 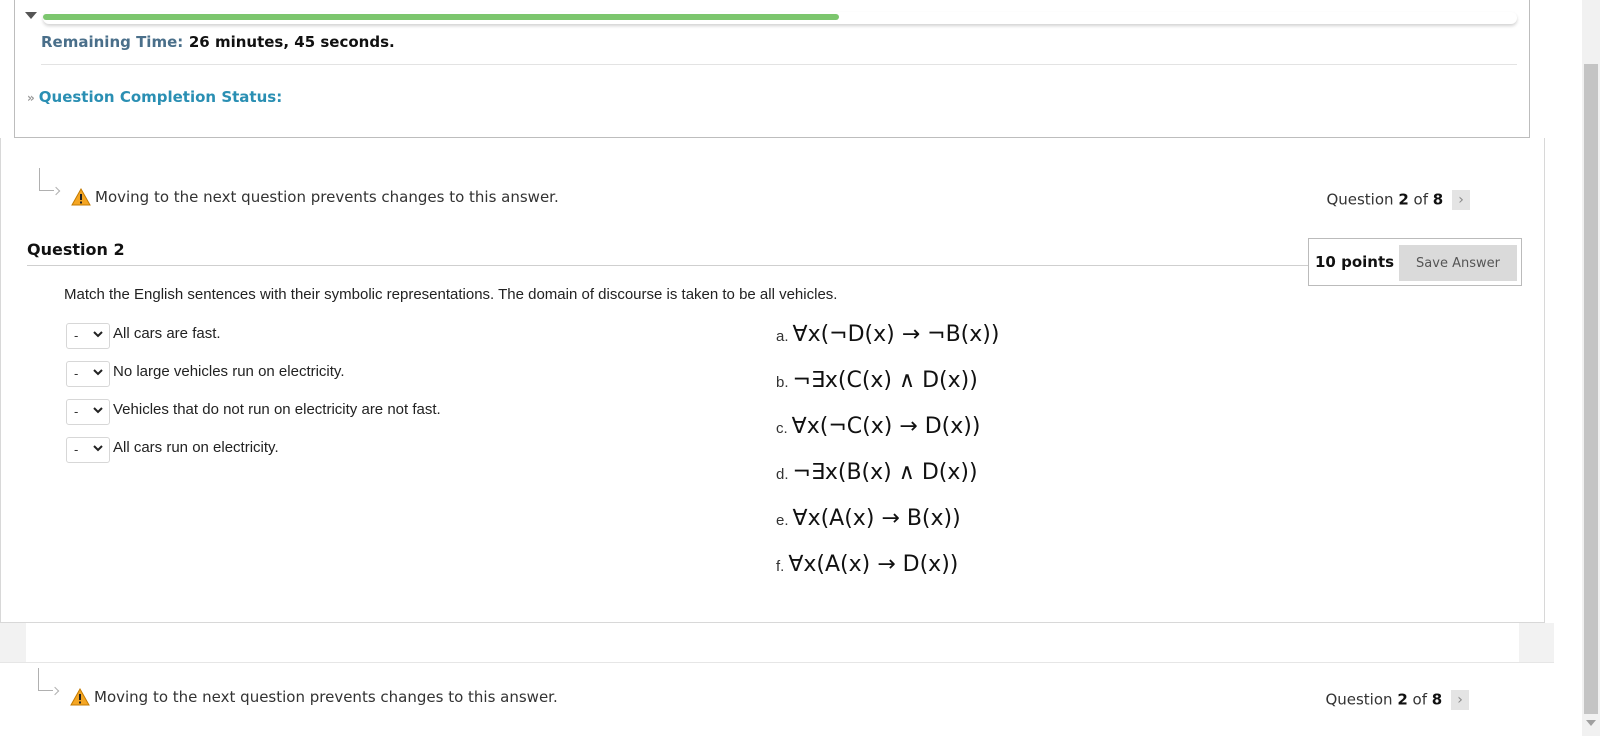 I want to click on option-letter: f., so click(x=780, y=566).